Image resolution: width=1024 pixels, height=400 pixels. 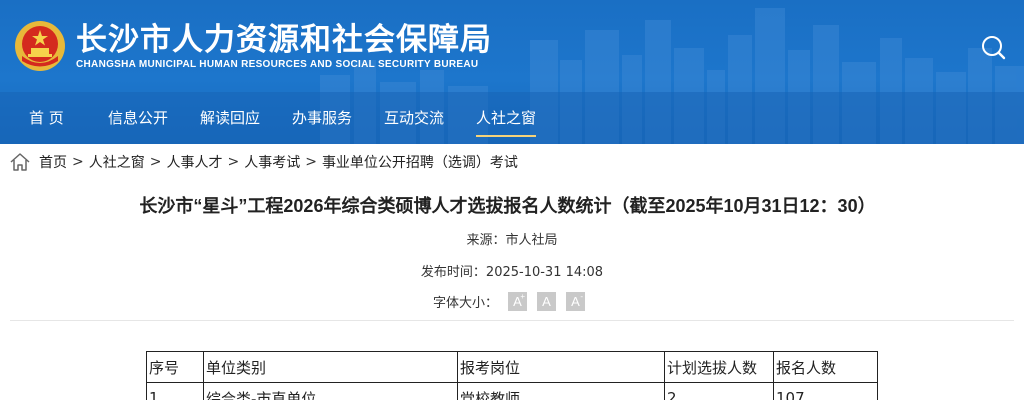 I want to click on nav-item-interpretation: 解读回应, so click(x=230, y=118).